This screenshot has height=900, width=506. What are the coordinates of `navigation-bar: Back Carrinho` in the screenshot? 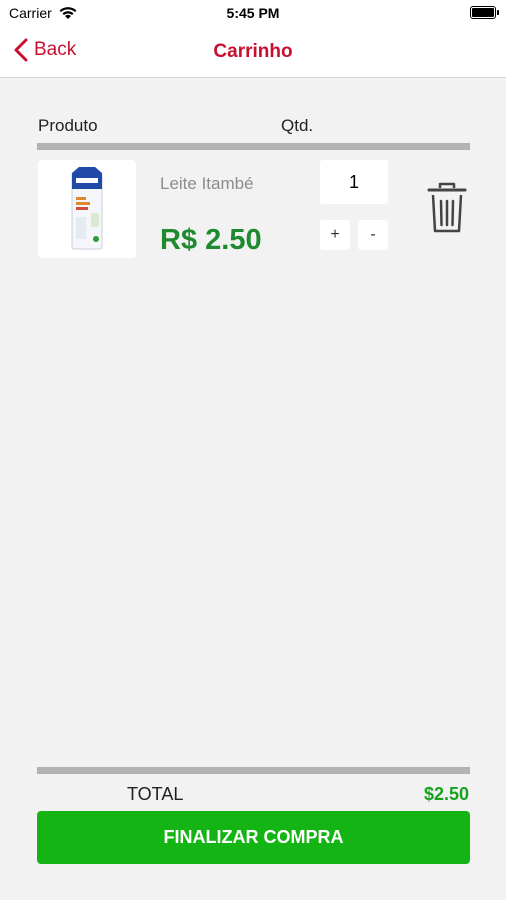 It's located at (253, 52).